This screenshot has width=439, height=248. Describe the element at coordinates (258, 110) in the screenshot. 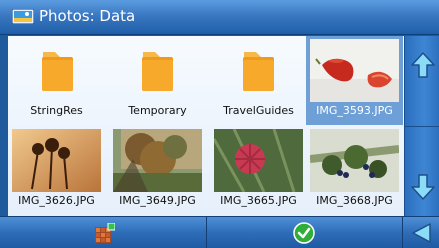

I see `item-label: TravelGuides` at that location.